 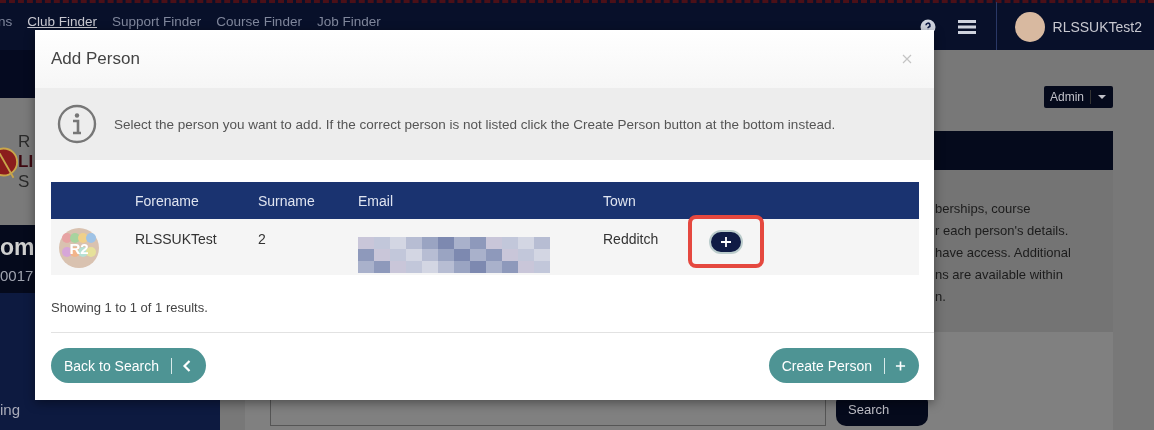 I want to click on column-header: Surname, so click(x=287, y=200).